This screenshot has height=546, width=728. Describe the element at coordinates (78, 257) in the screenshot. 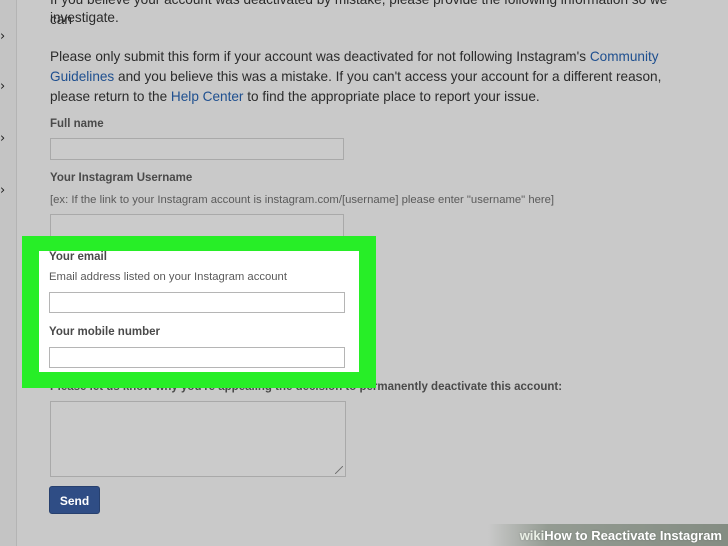

I see `email-label: Your email` at that location.